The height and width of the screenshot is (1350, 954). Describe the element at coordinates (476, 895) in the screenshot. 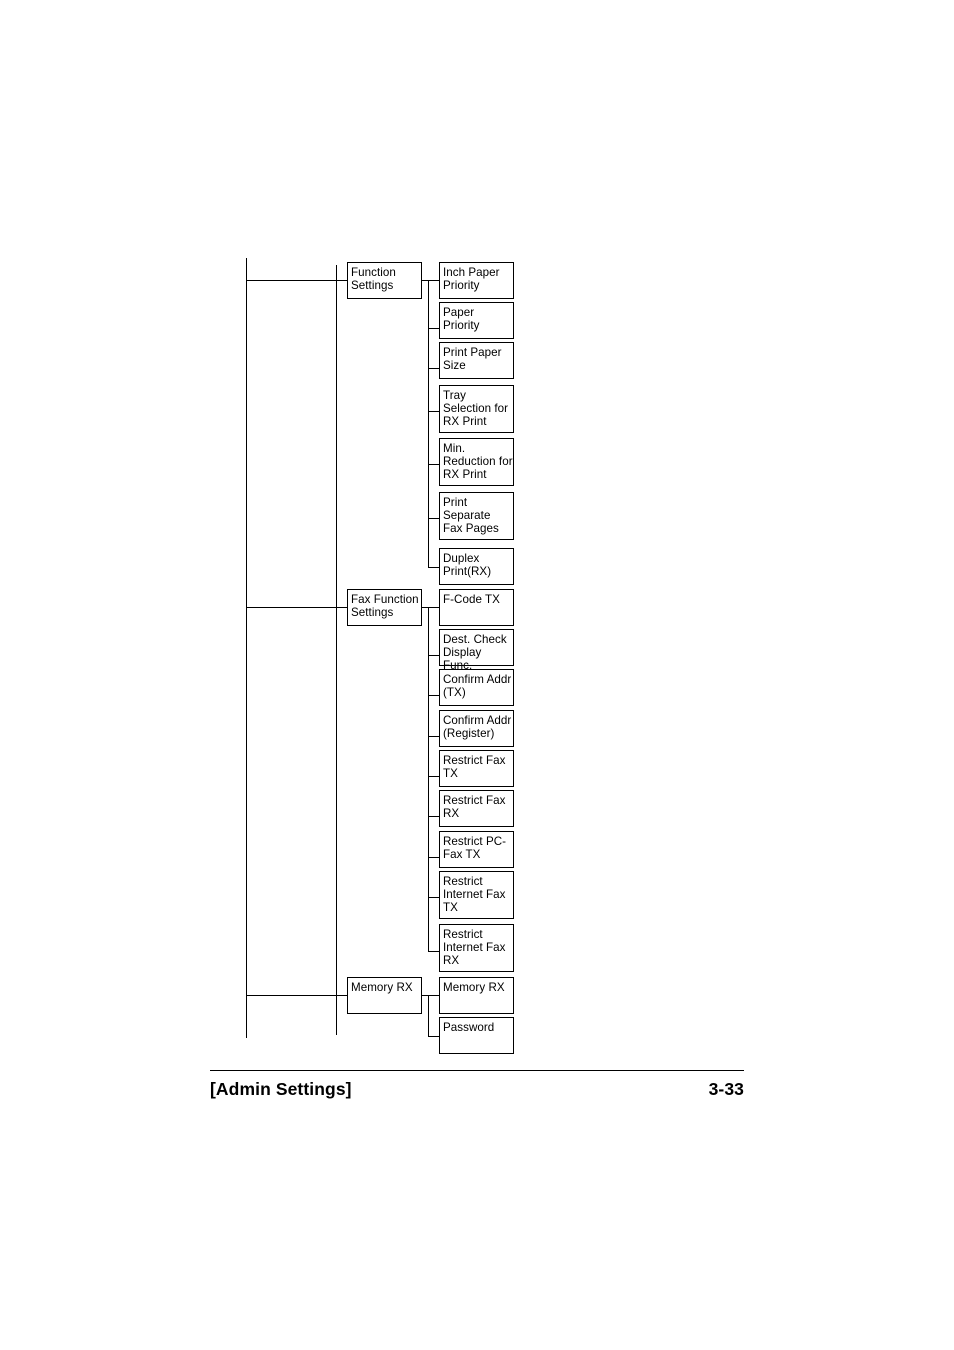

I see `node-restrict-internet-fax-tx: Restrict Internet Fax TX` at that location.